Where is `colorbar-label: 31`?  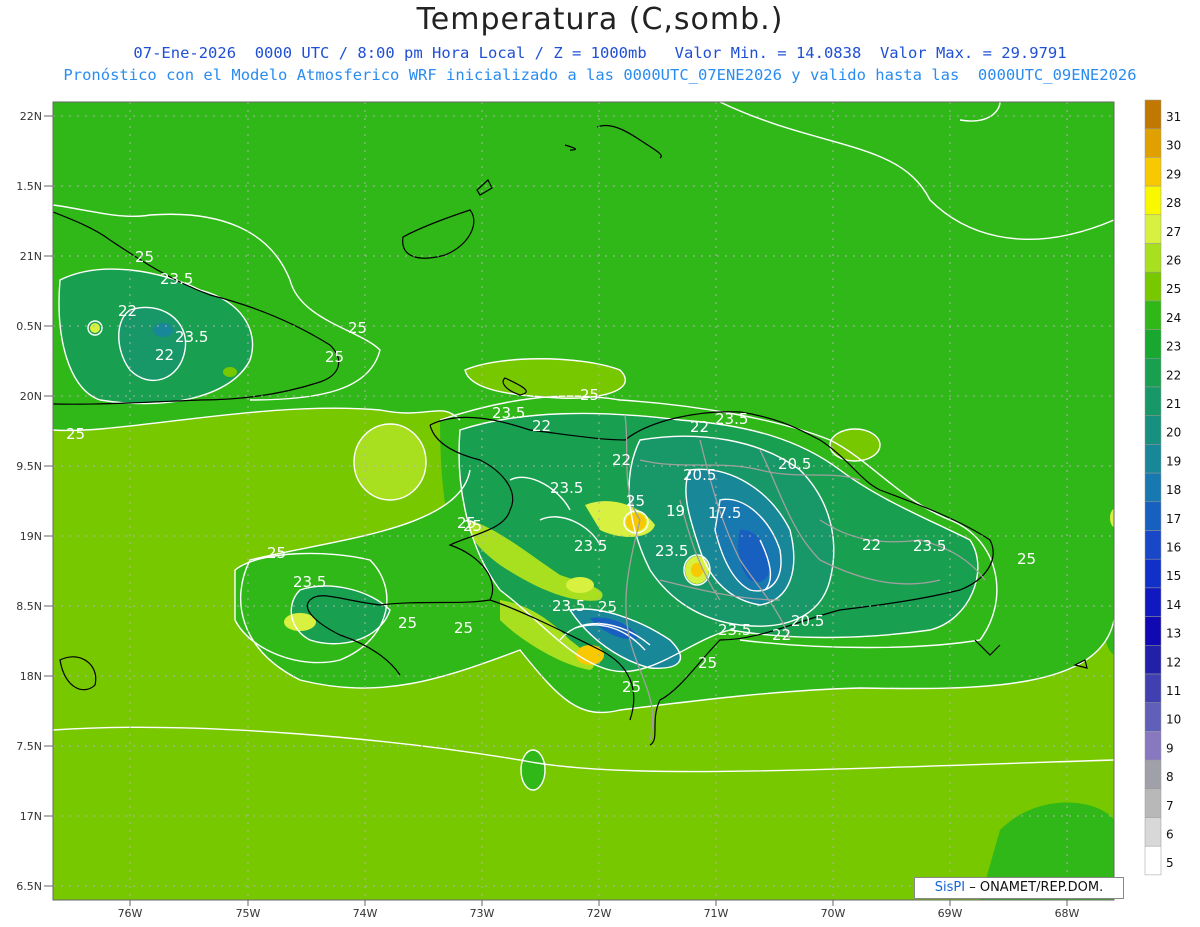
colorbar-label: 31 is located at coordinates (1173, 117).